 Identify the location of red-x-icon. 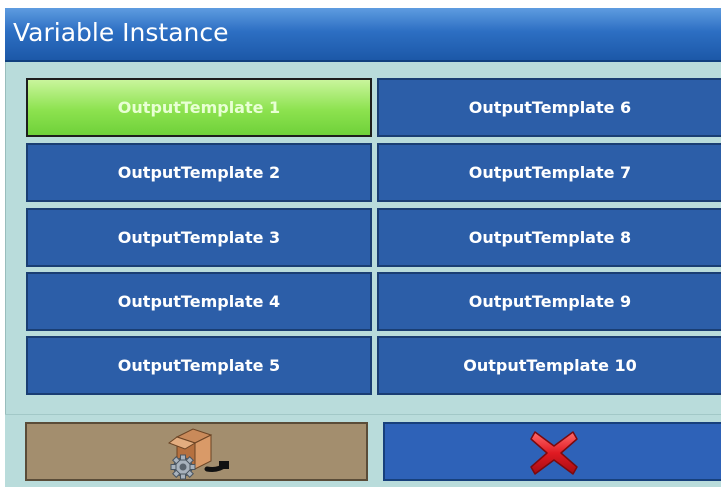
(554, 453).